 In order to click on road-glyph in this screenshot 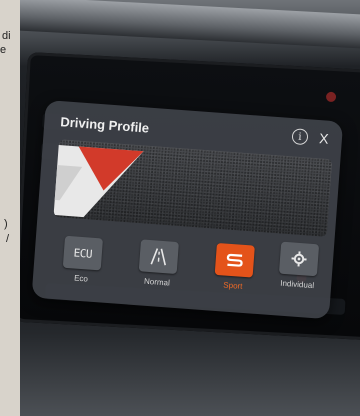, I will do `click(158, 257)`.